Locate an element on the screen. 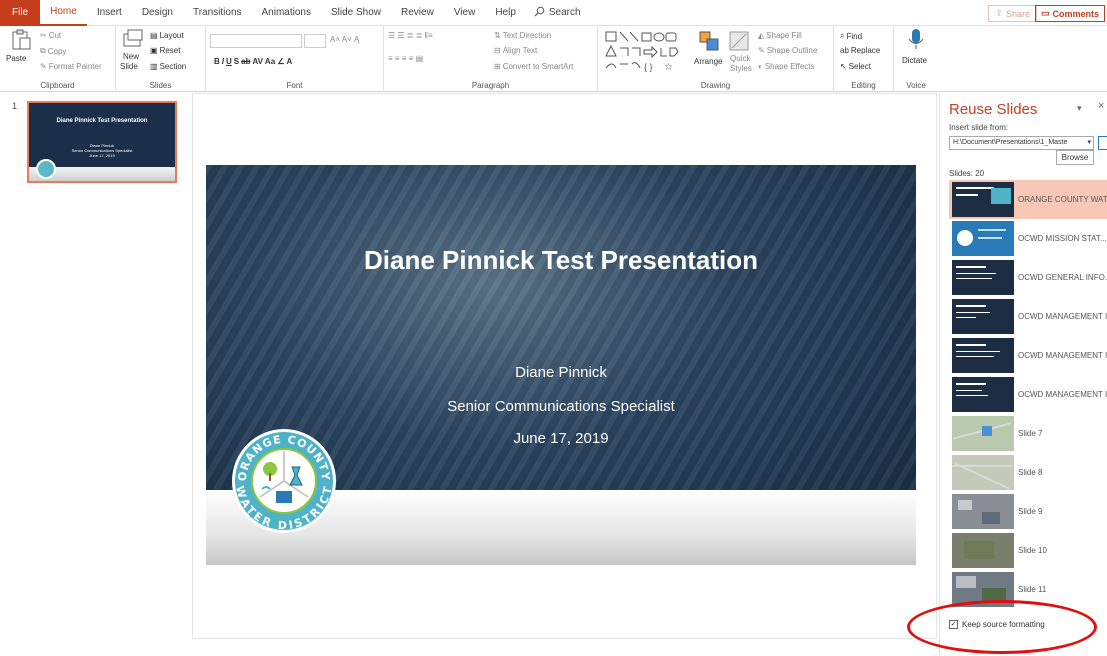  replace-button: ab Replace is located at coordinates (860, 50).